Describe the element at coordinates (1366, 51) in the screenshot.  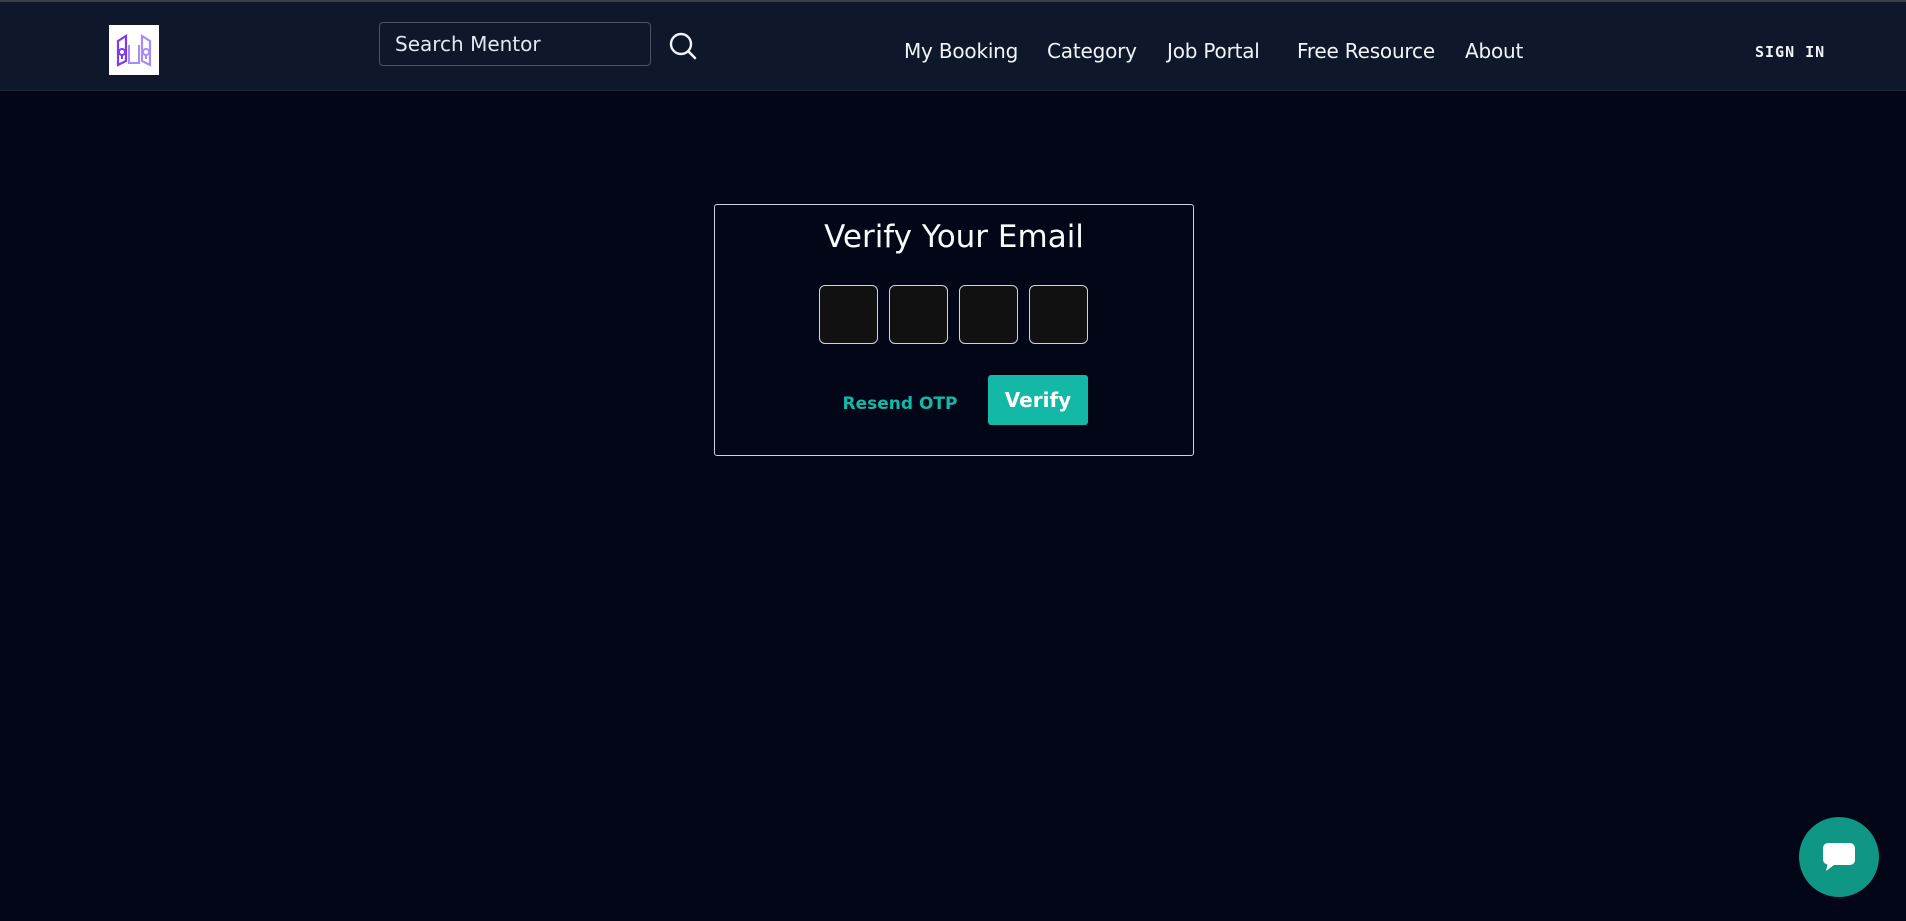
I see `nav-free-resource: Free Resource` at that location.